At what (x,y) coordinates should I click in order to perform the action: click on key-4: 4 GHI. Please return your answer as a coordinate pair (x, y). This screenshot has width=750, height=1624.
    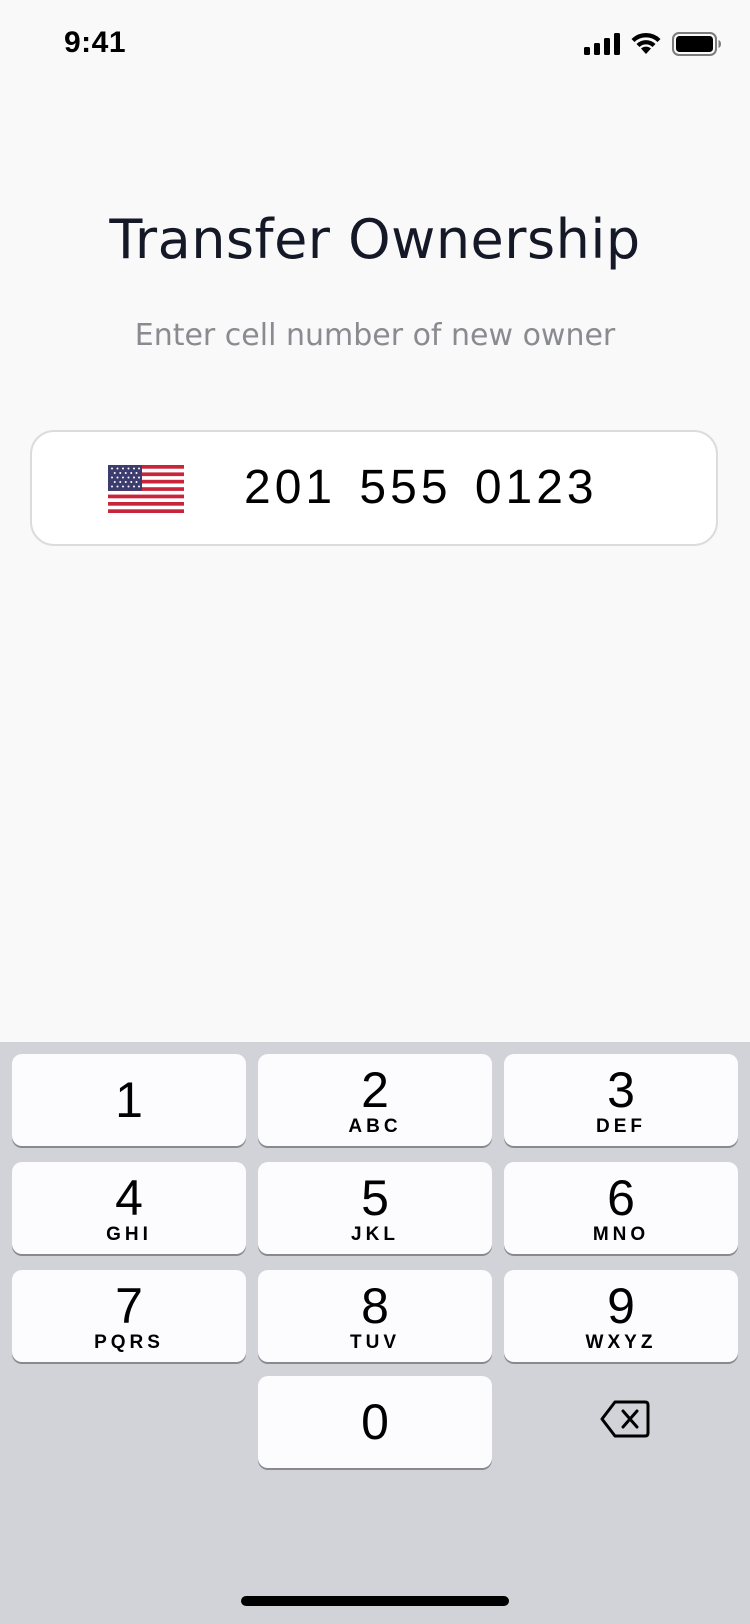
    Looking at the image, I should click on (129, 1208).